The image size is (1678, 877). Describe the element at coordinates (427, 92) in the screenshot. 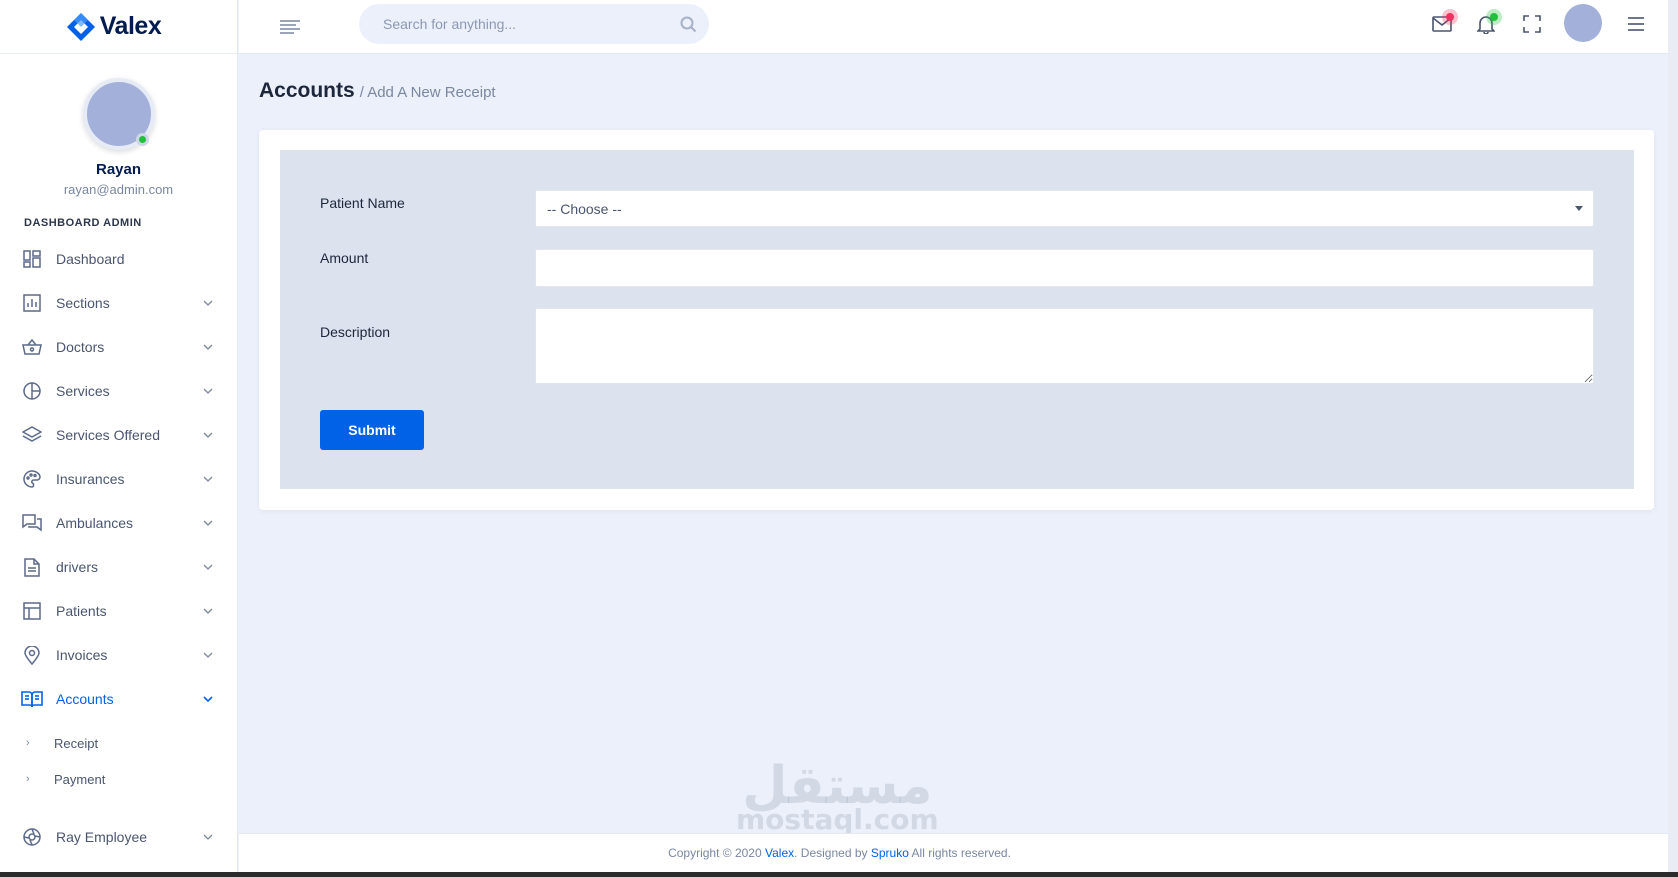

I see `page-subtitle: / Add A New Receipt` at that location.